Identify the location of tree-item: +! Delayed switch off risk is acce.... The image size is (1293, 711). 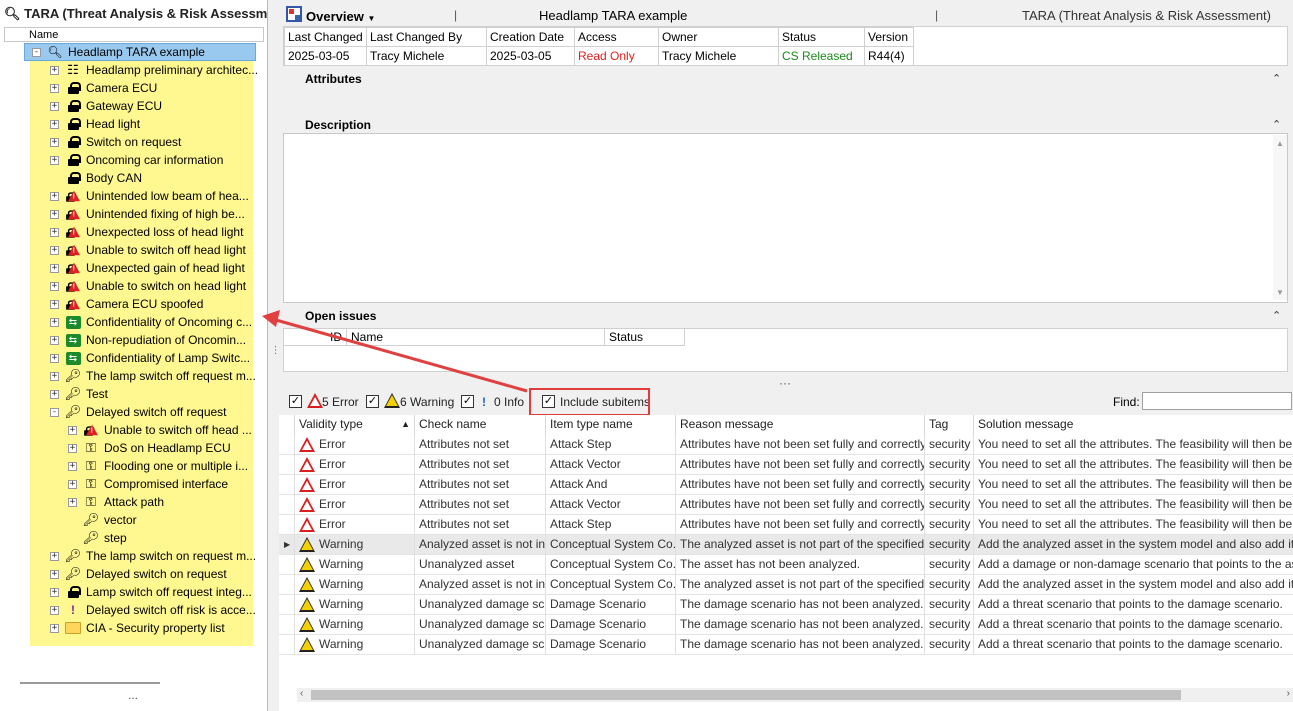
(153, 610).